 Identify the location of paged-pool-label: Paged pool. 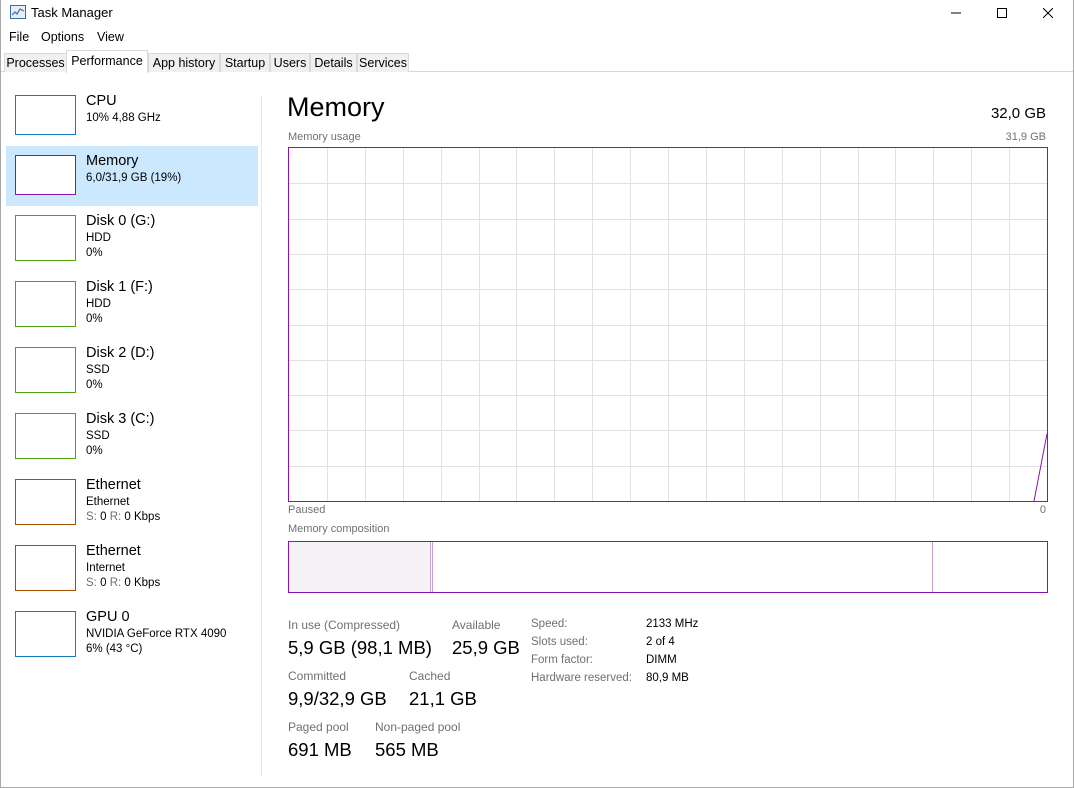
(318, 727).